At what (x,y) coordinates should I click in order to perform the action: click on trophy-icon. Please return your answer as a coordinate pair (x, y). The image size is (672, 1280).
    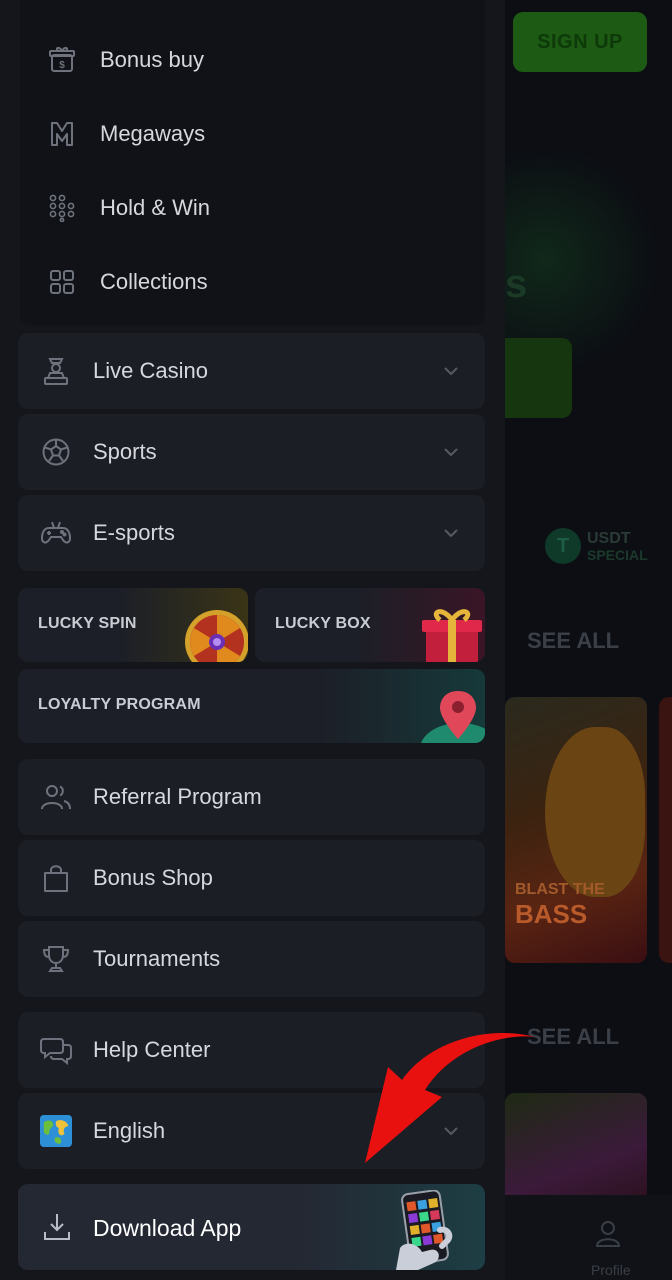
    Looking at the image, I should click on (56, 959).